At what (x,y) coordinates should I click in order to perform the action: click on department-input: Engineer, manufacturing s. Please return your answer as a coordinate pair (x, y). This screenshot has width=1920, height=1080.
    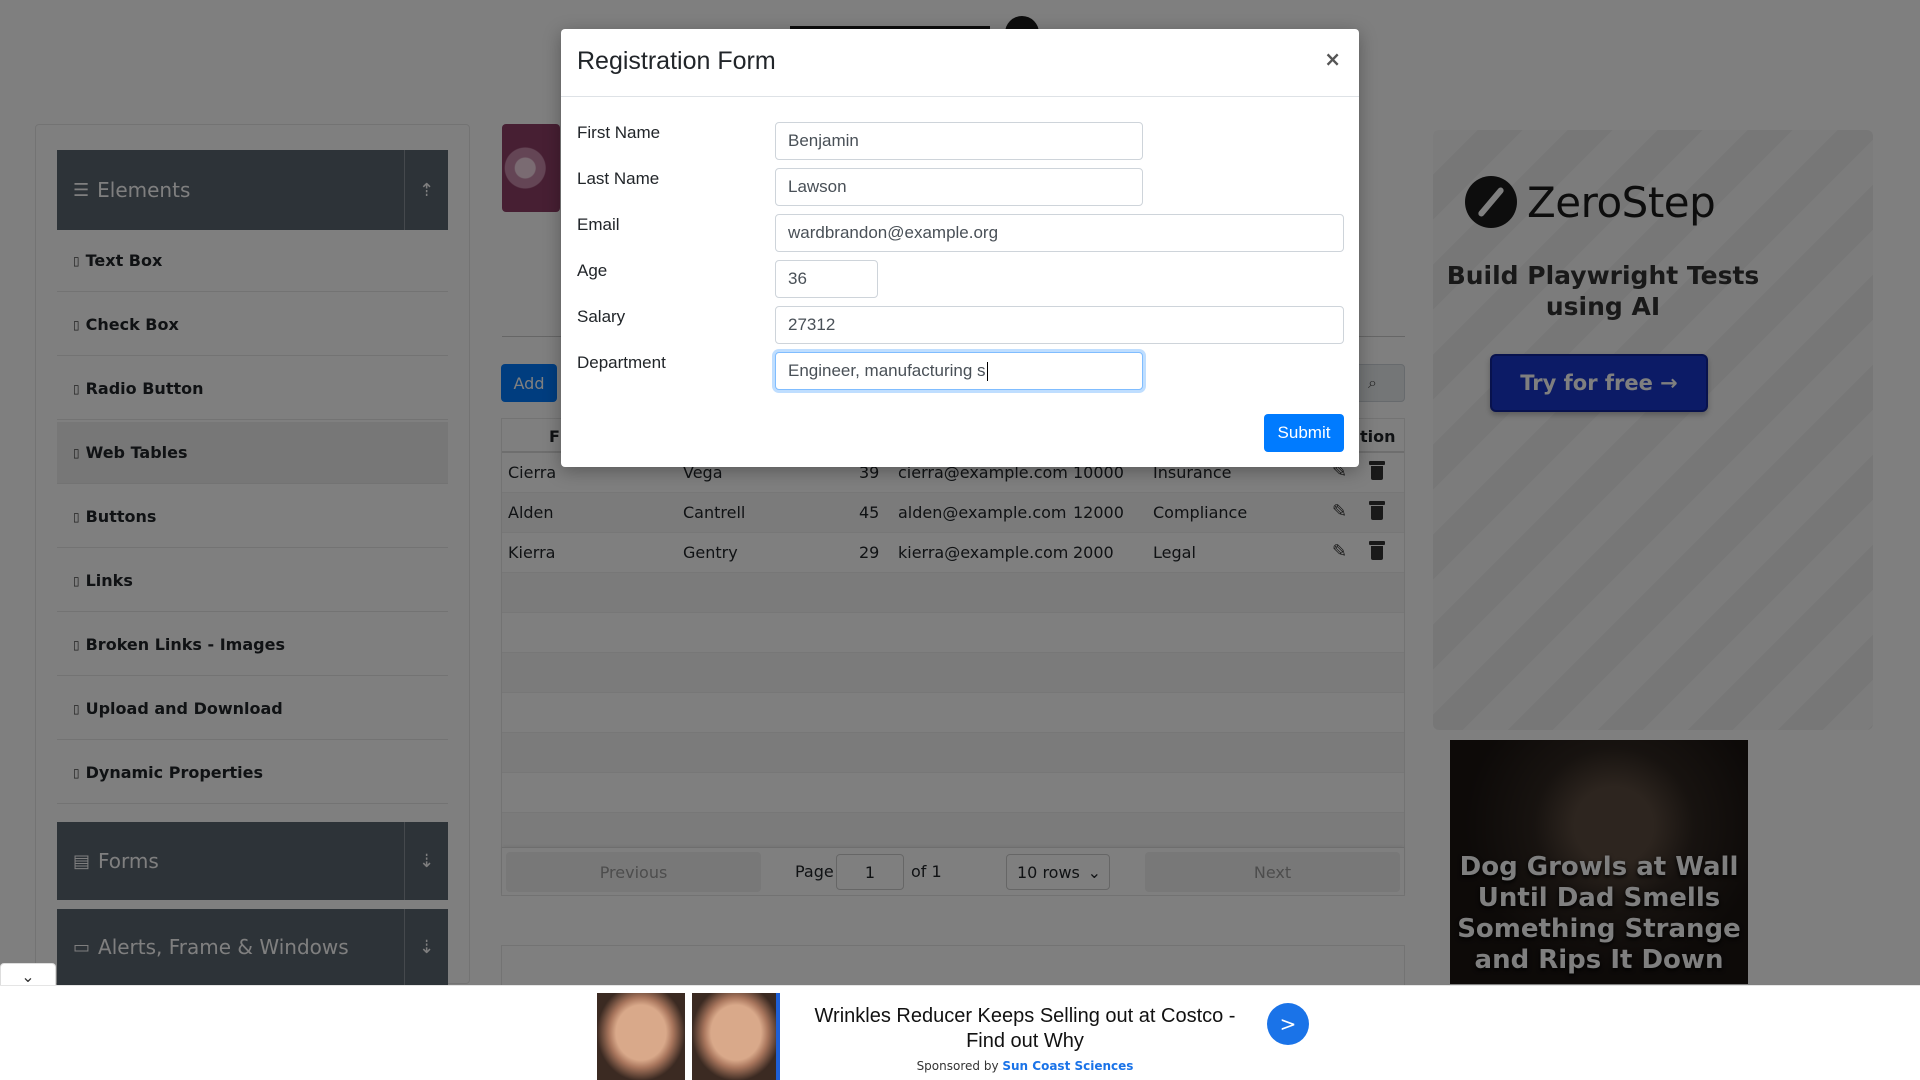
    Looking at the image, I should click on (959, 371).